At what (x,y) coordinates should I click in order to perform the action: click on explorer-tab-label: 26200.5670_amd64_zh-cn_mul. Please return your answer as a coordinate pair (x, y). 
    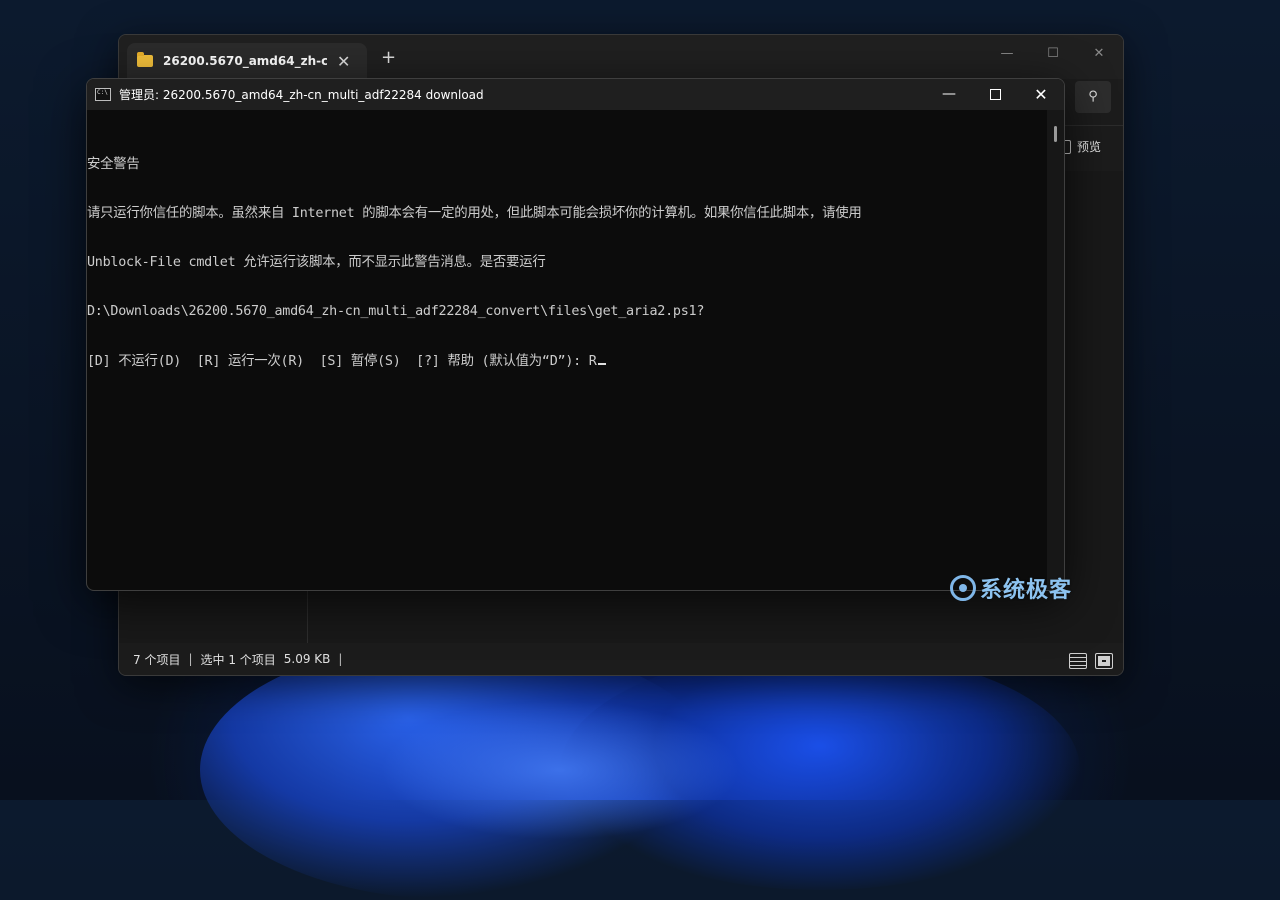
    Looking at the image, I should click on (245, 61).